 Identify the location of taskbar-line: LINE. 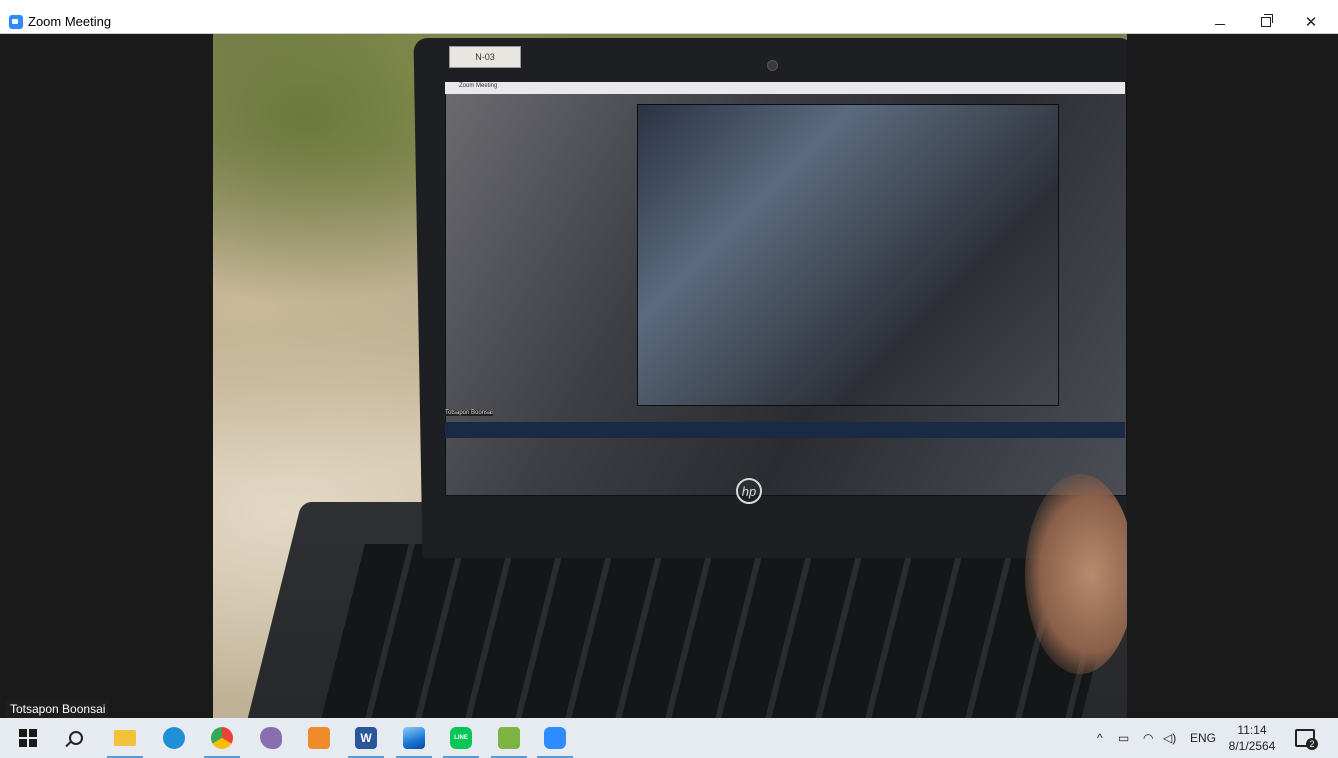
(461, 738).